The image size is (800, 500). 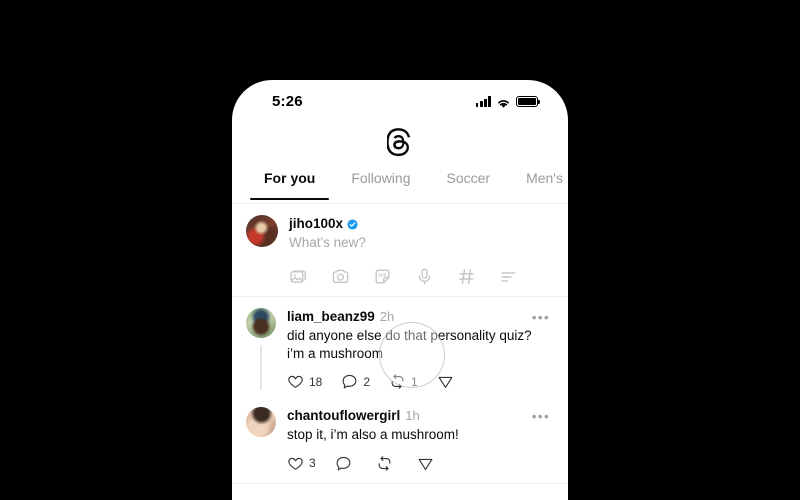 What do you see at coordinates (352, 224) in the screenshot?
I see `verified-badge-icon` at bounding box center [352, 224].